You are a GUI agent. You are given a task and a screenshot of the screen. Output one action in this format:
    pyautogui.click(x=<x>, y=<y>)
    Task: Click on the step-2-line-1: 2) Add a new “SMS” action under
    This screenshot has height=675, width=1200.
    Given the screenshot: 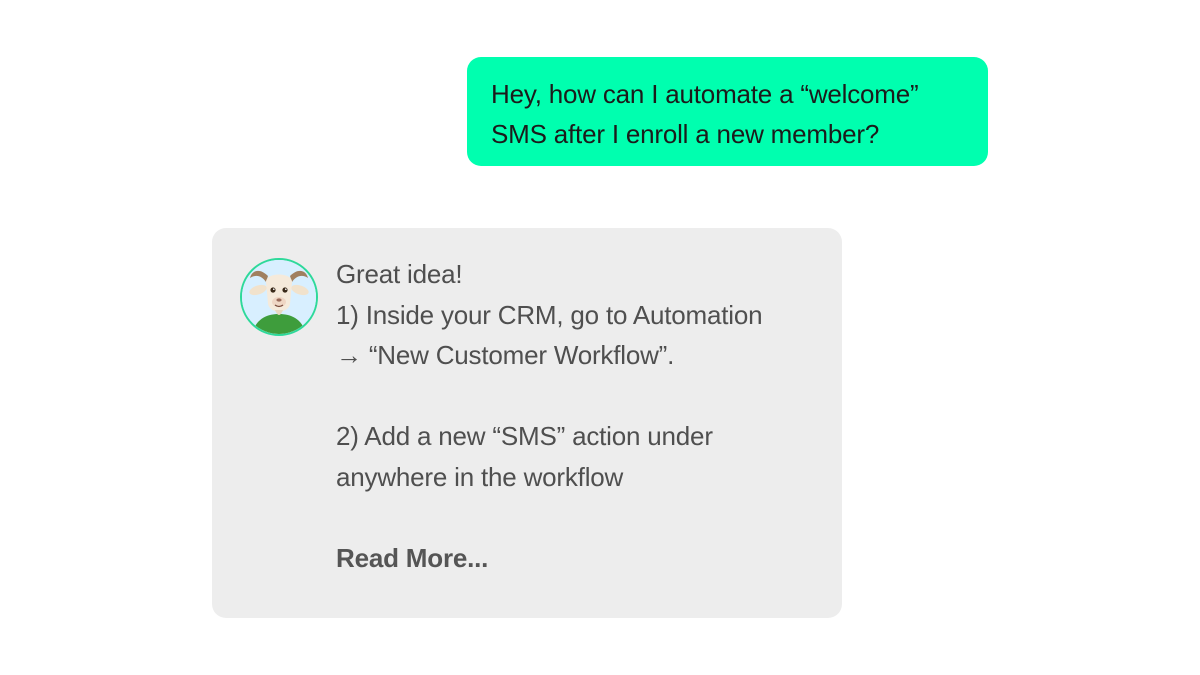 What is the action you would take?
    pyautogui.click(x=524, y=436)
    